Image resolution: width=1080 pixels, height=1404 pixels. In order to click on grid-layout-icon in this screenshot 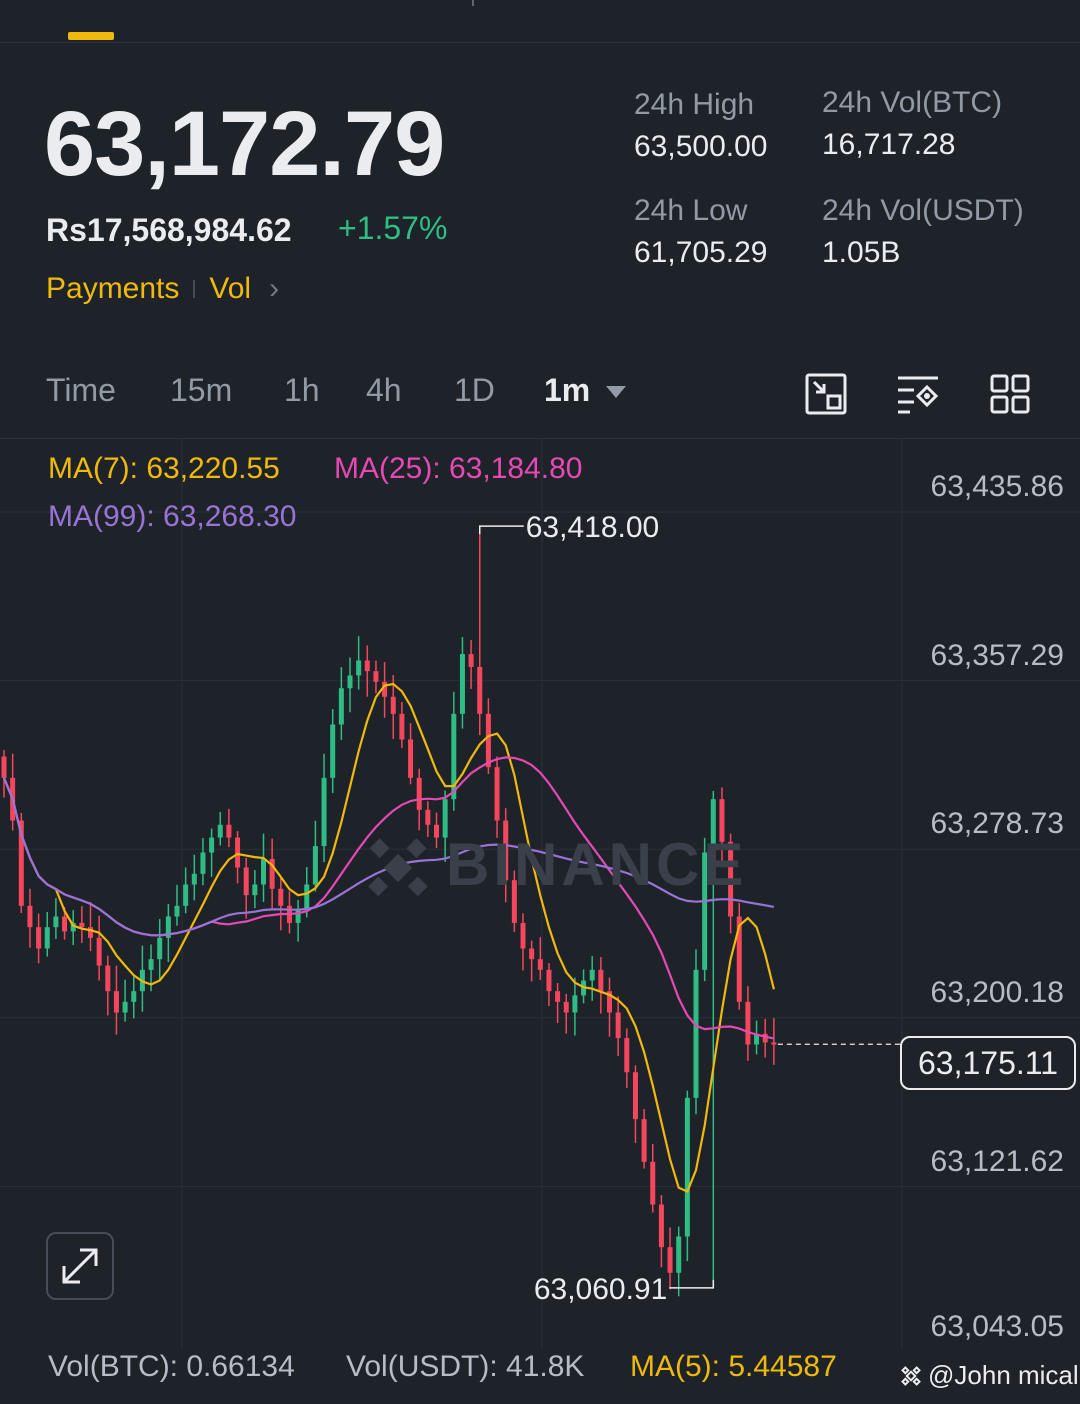, I will do `click(1010, 394)`.